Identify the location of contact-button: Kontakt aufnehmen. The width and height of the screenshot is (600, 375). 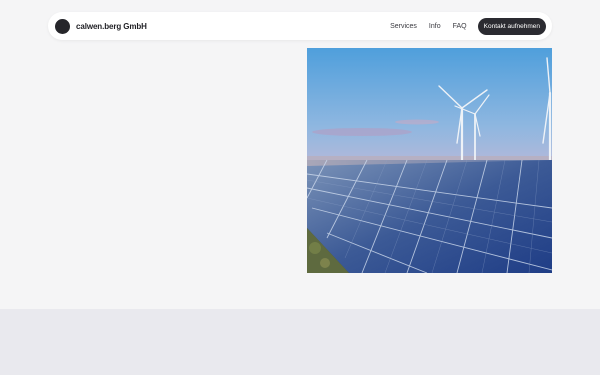
(511, 26).